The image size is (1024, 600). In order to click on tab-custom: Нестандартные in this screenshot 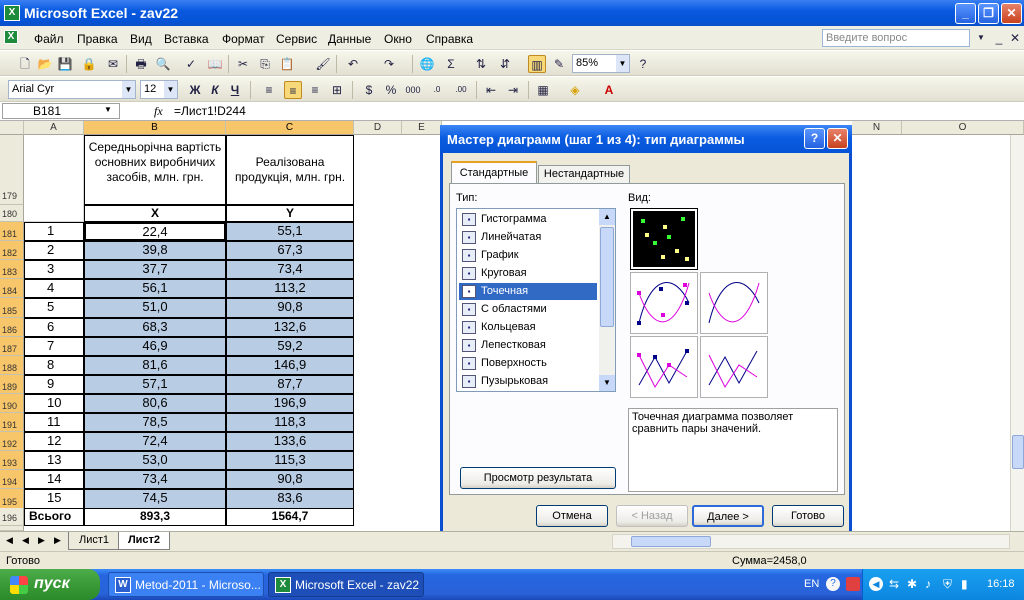, I will do `click(584, 174)`.